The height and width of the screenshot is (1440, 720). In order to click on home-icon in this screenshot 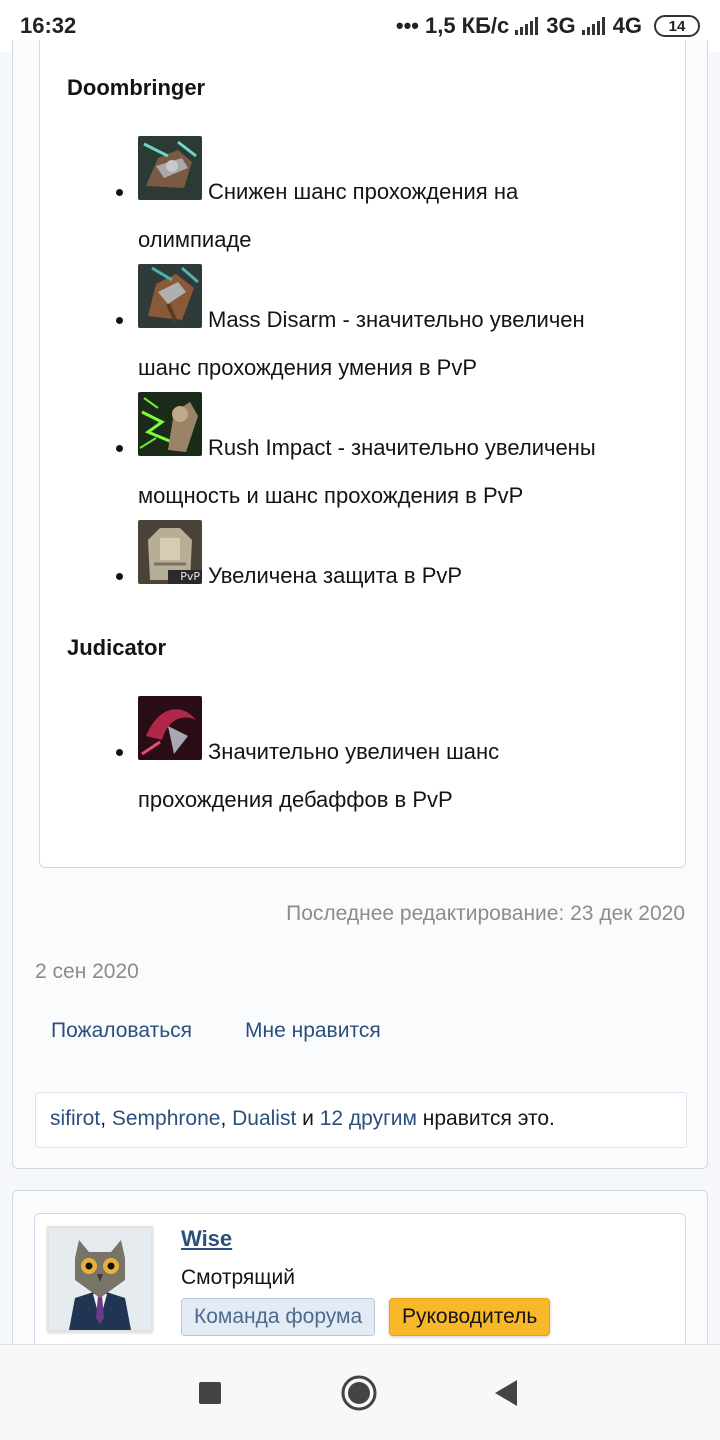, I will do `click(359, 1393)`.